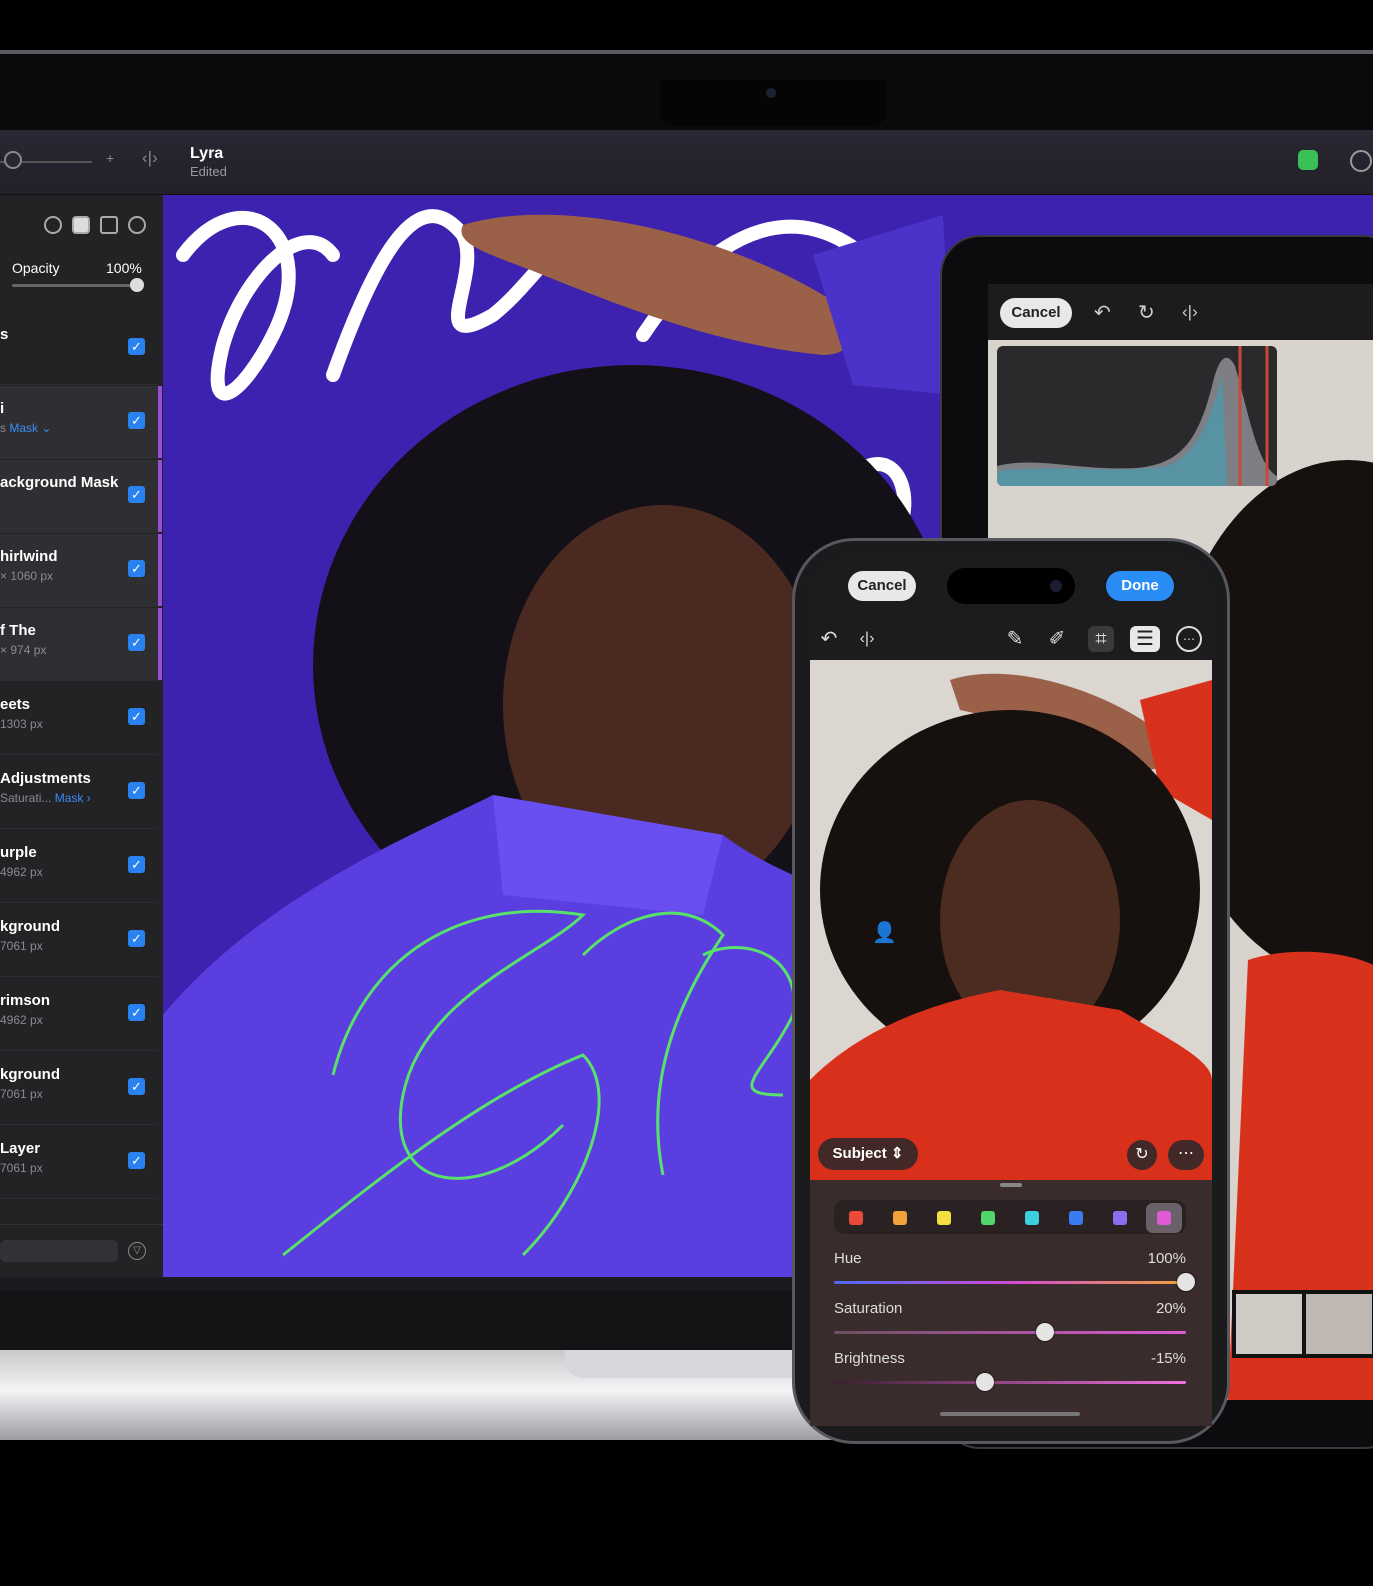 The image size is (1373, 1586). What do you see at coordinates (1036, 313) in the screenshot?
I see `ipad-cancel-button: Cancel` at bounding box center [1036, 313].